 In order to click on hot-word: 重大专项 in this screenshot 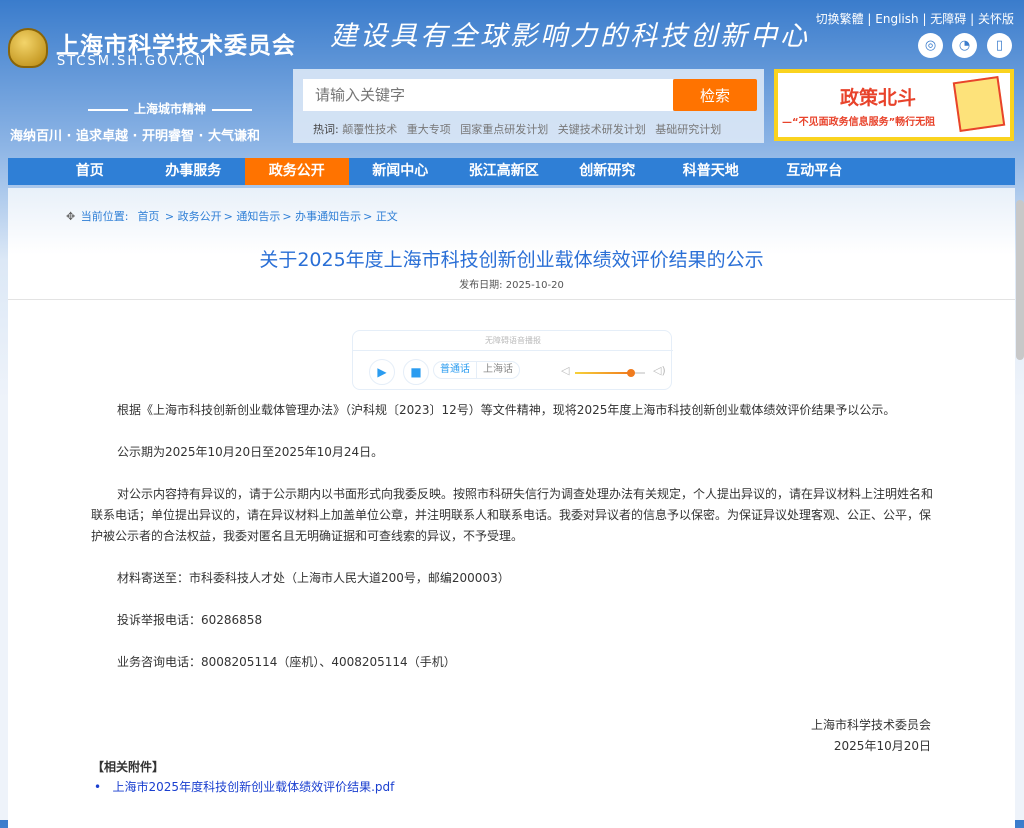, I will do `click(429, 129)`.